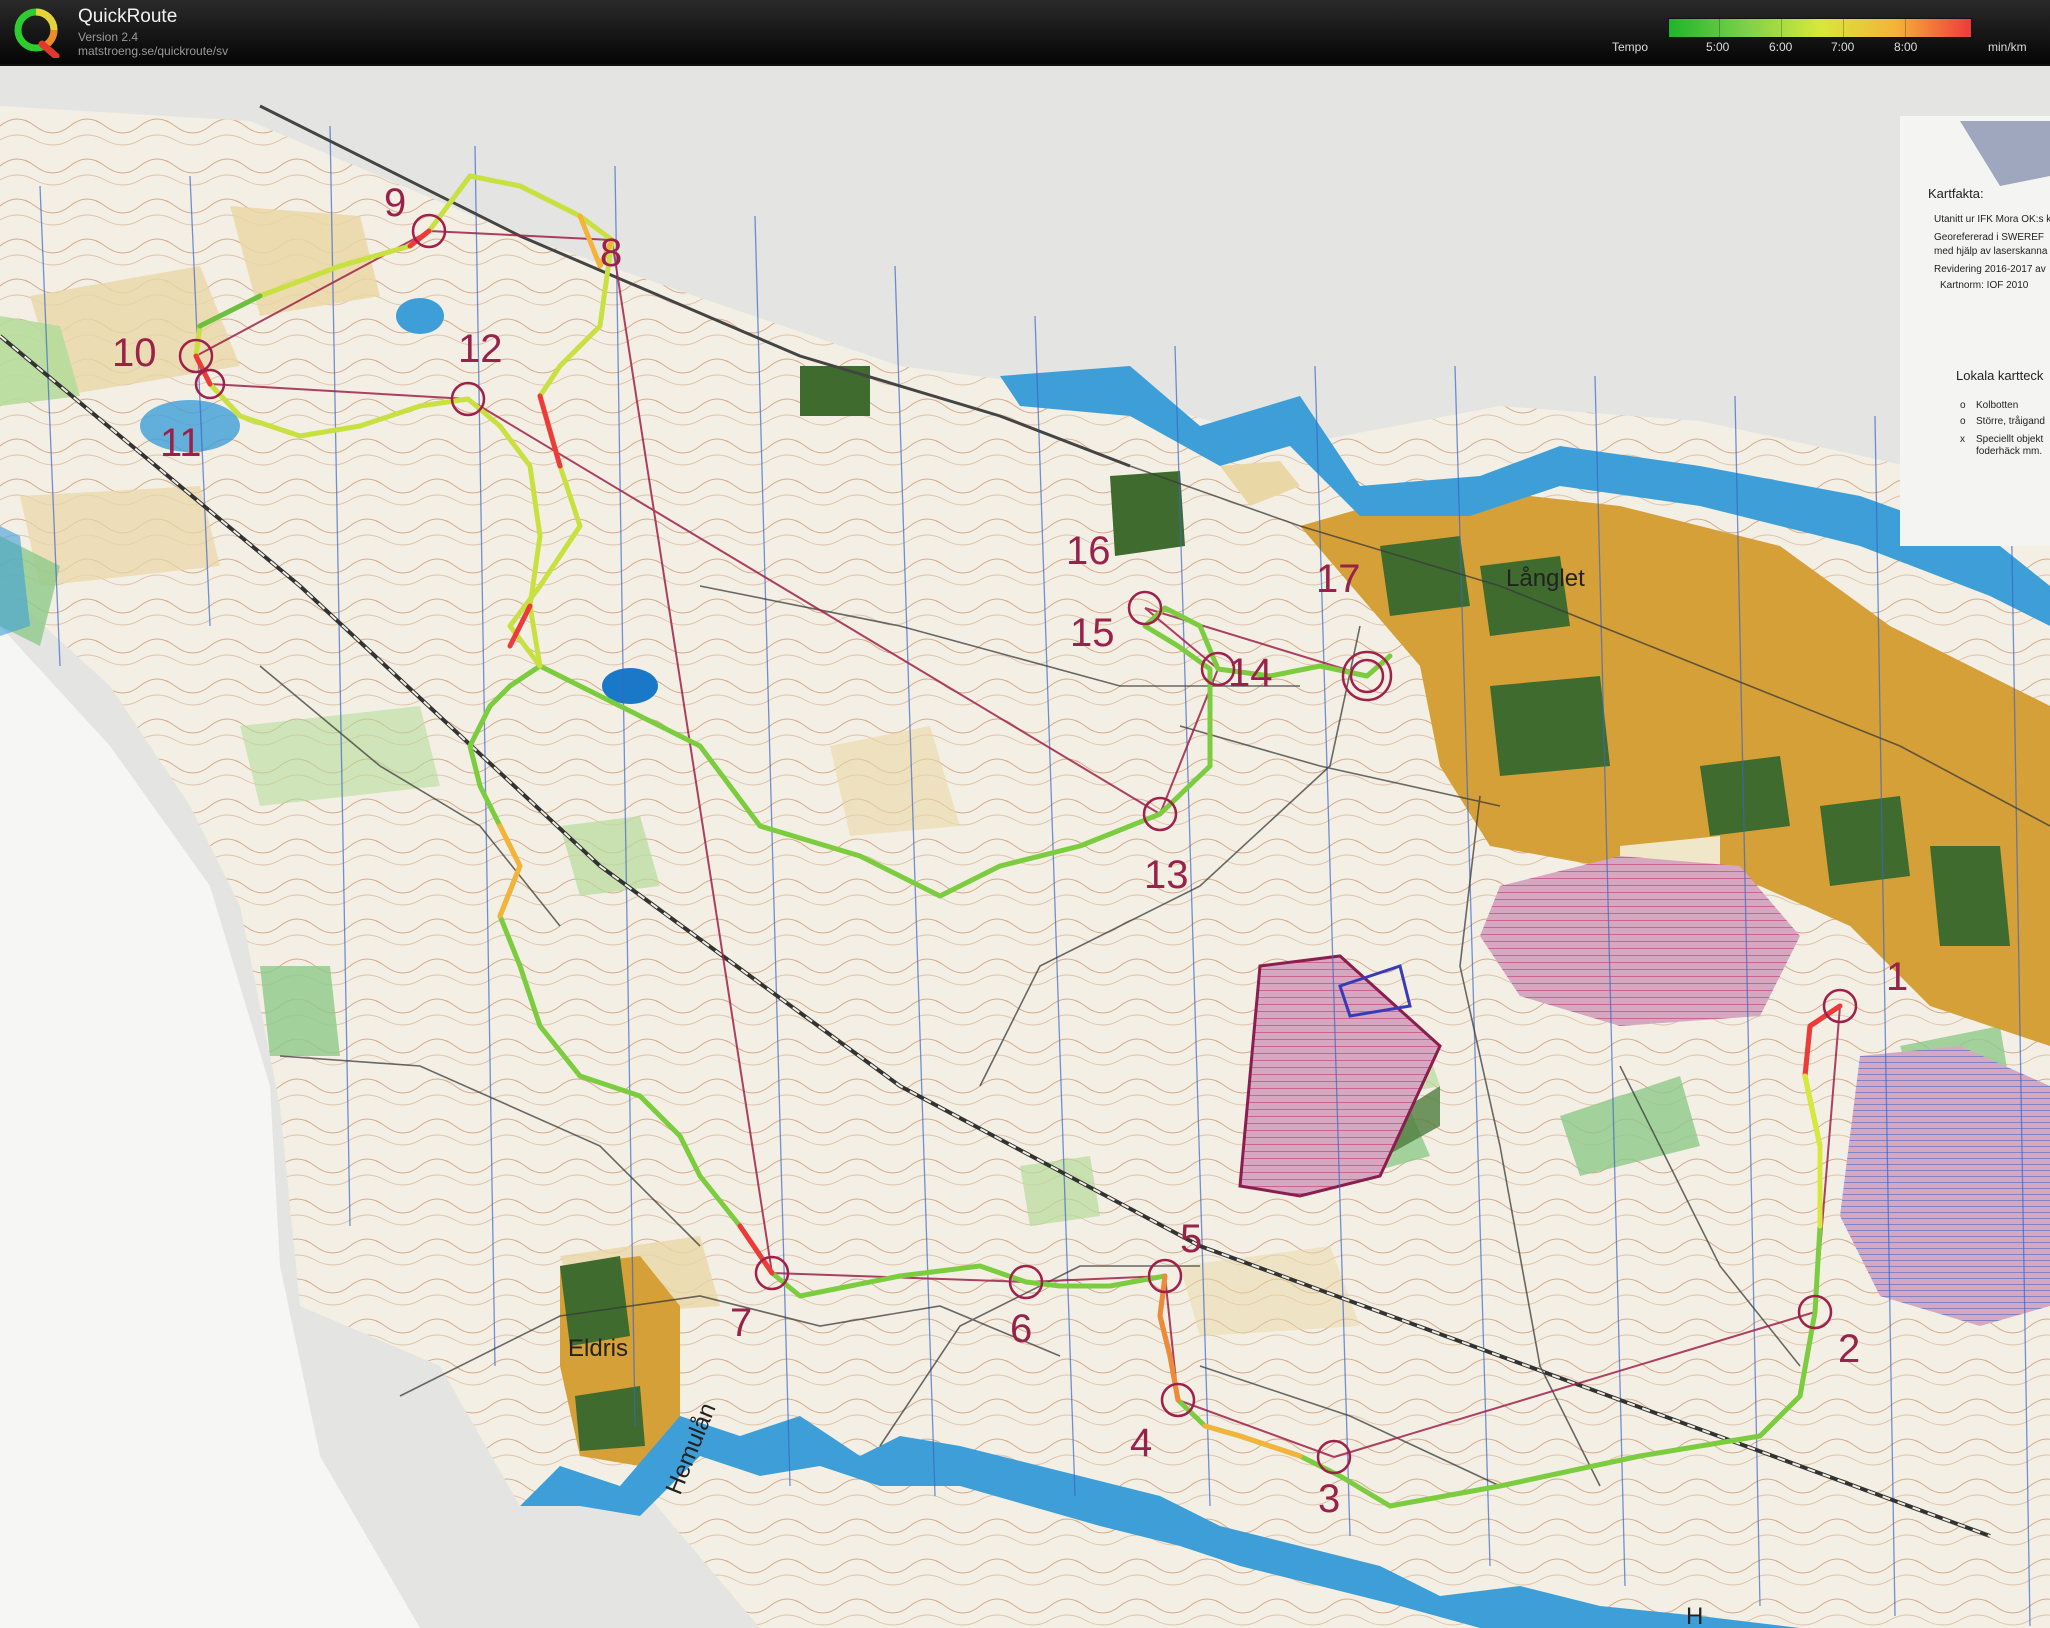 Image resolution: width=2050 pixels, height=1628 pixels. What do you see at coordinates (1781, 47) in the screenshot?
I see `pace-tick-label: 6:00` at bounding box center [1781, 47].